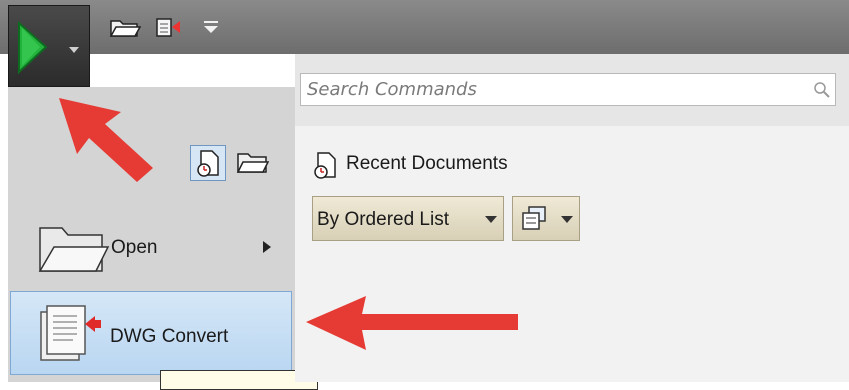 The width and height of the screenshot is (849, 390). I want to click on open-documents-toggle, so click(252, 163).